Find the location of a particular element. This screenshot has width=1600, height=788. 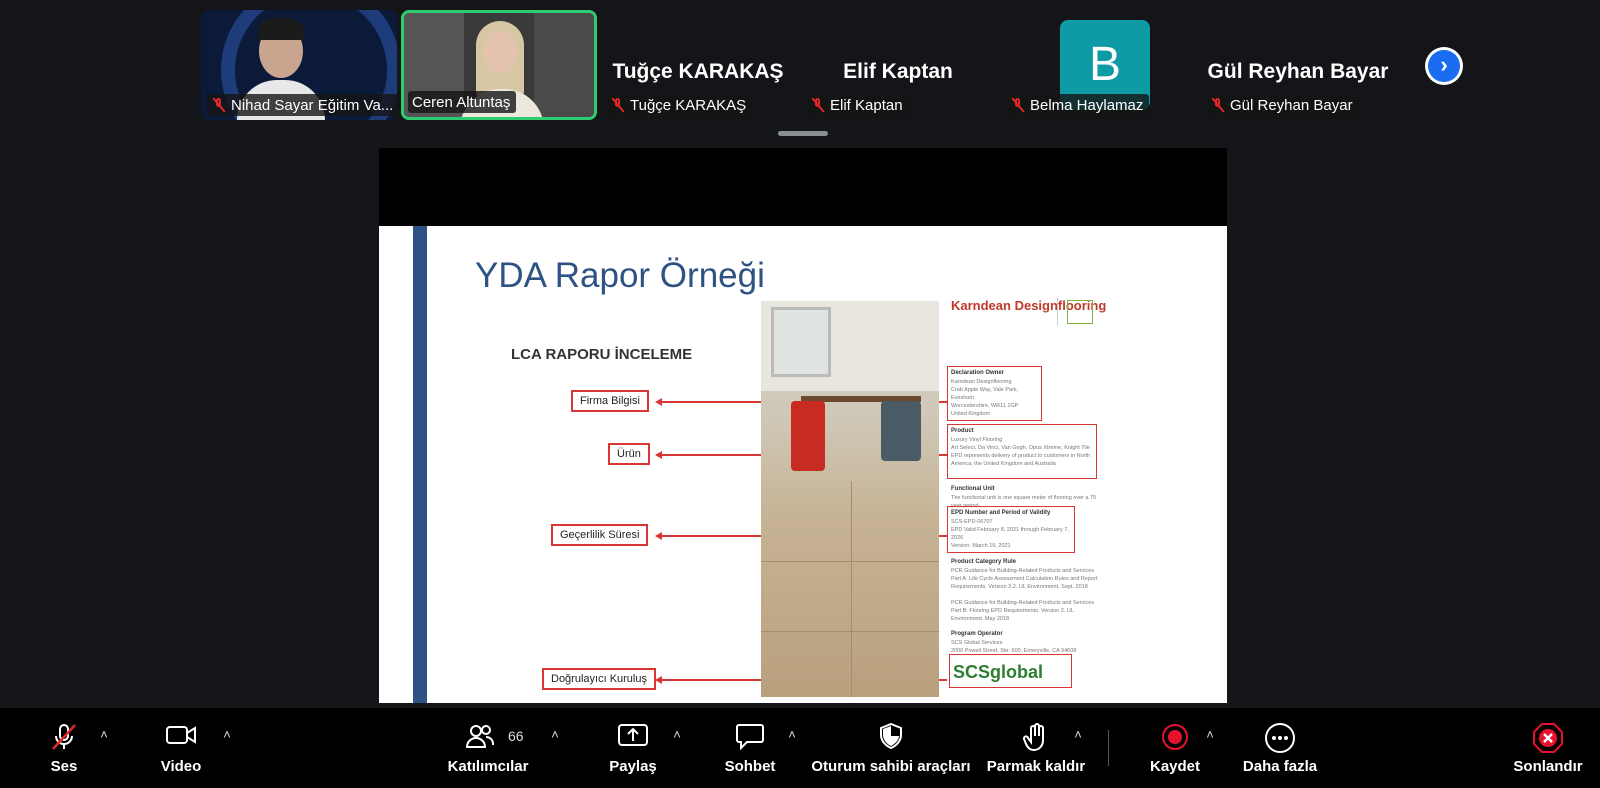

host-tools-button: Oturum sahibi araçları is located at coordinates (891, 748).